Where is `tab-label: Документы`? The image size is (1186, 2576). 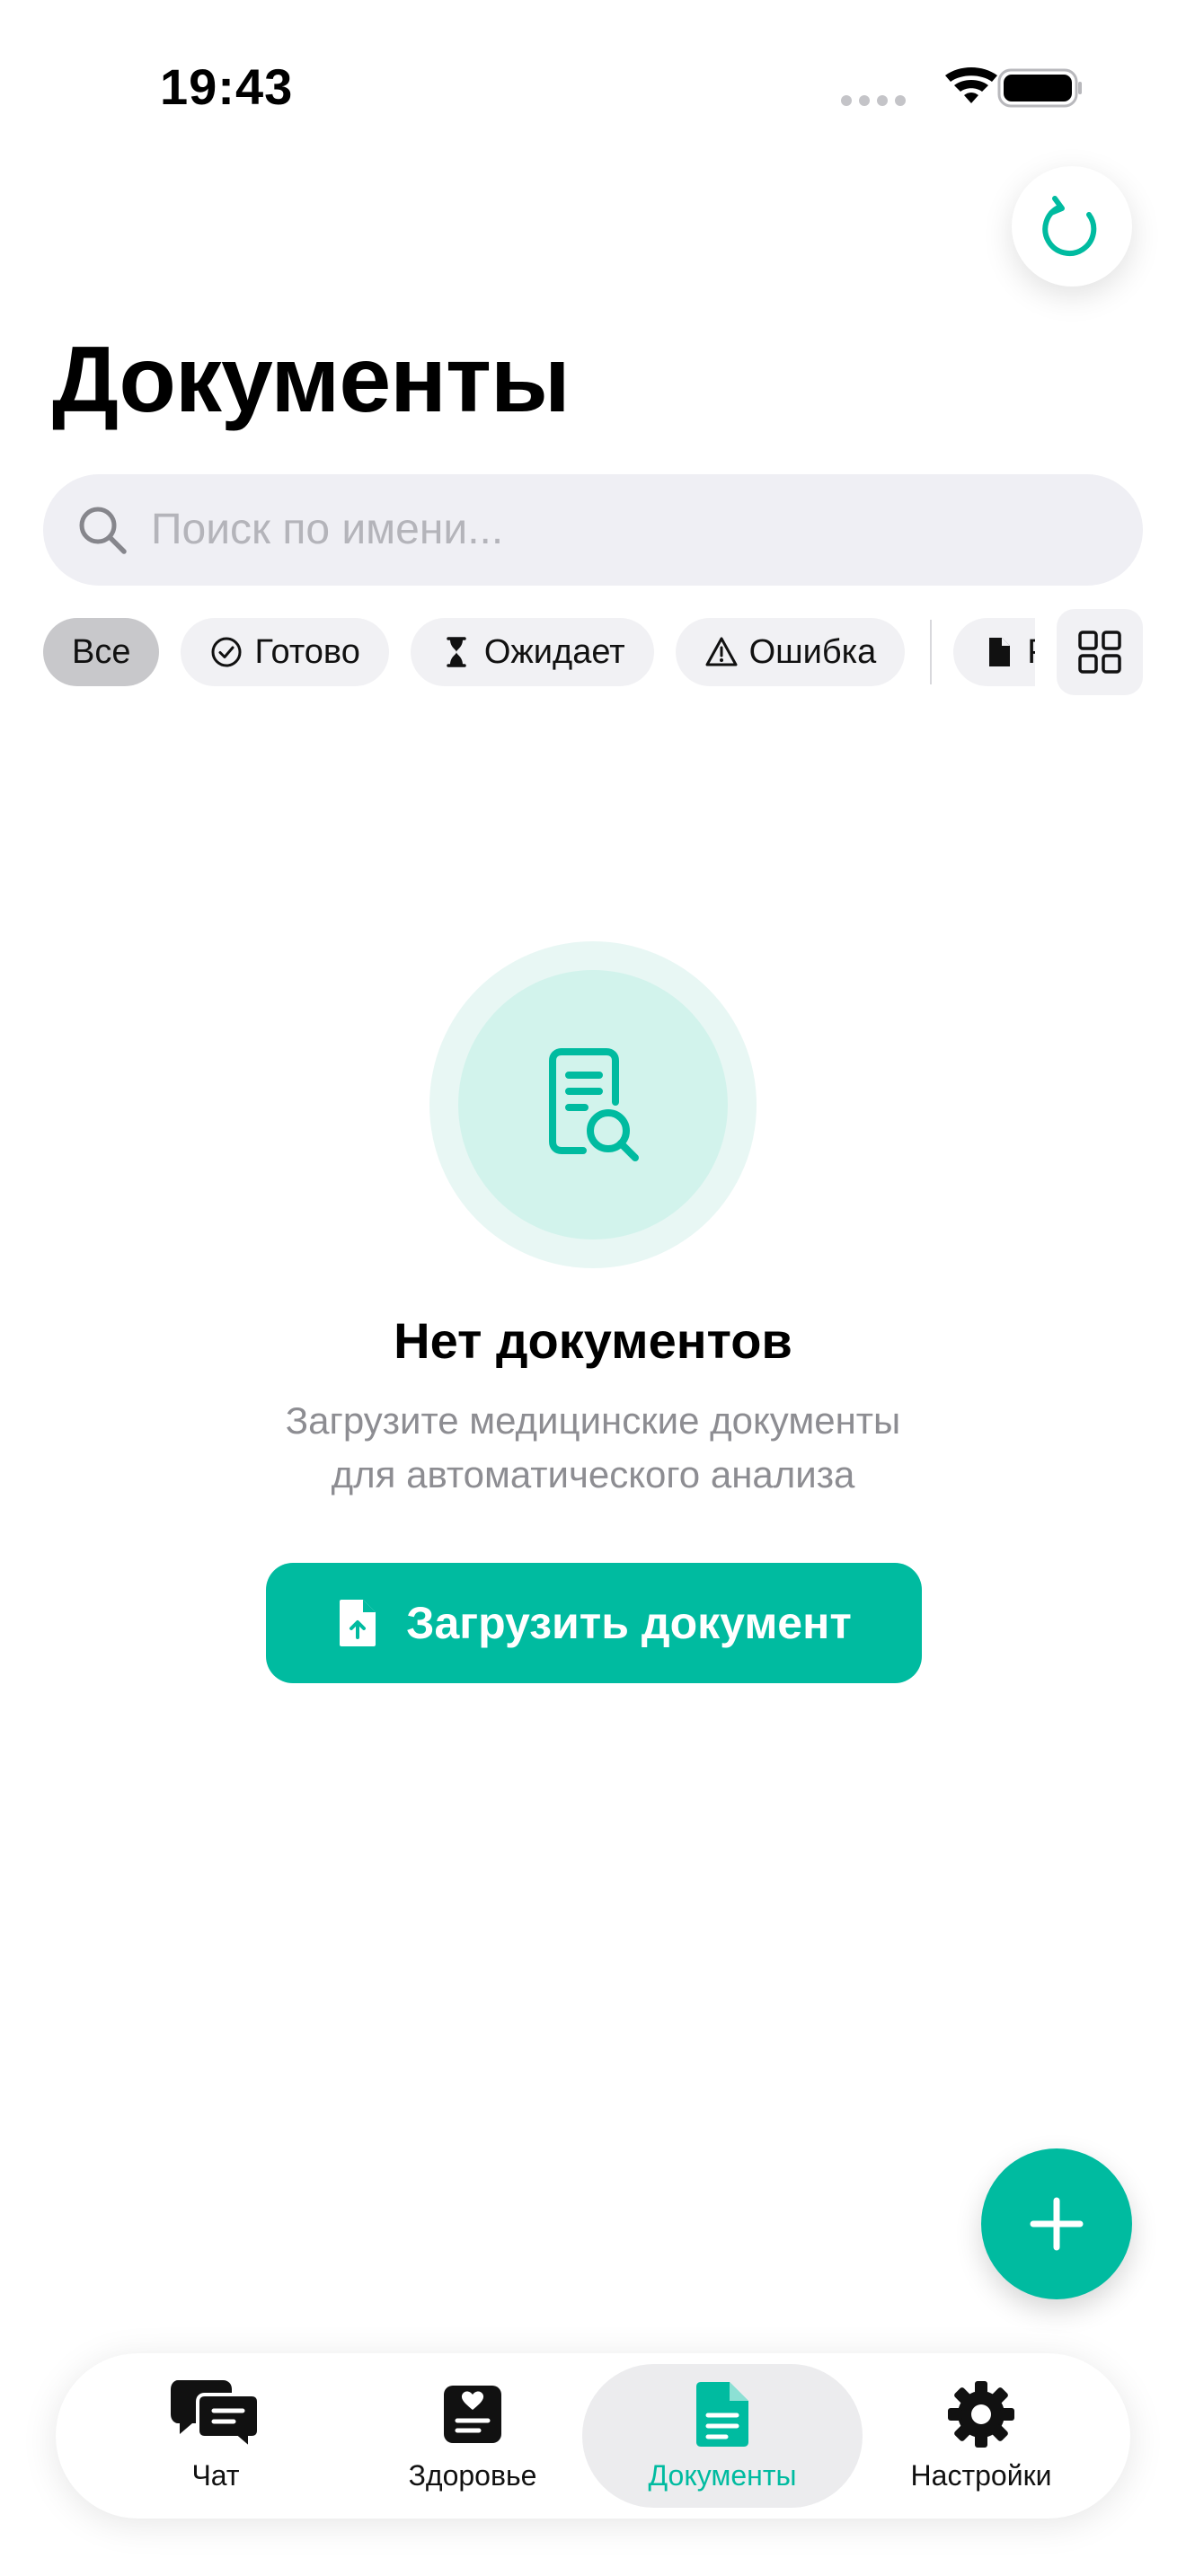
tab-label: Документы is located at coordinates (722, 2475).